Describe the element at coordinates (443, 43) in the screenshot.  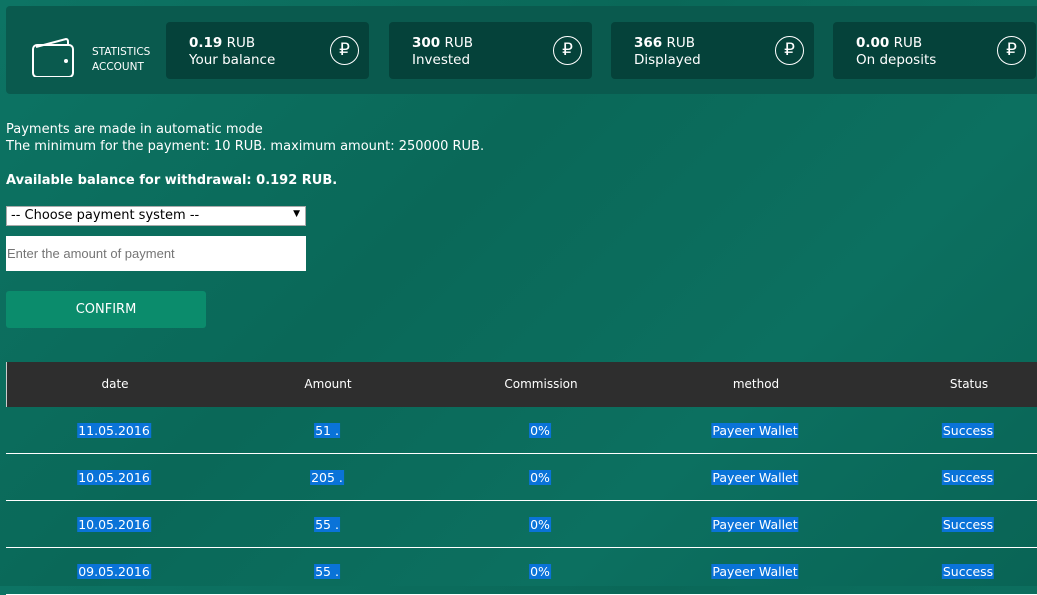
I see `stat-value: 300 RUB` at that location.